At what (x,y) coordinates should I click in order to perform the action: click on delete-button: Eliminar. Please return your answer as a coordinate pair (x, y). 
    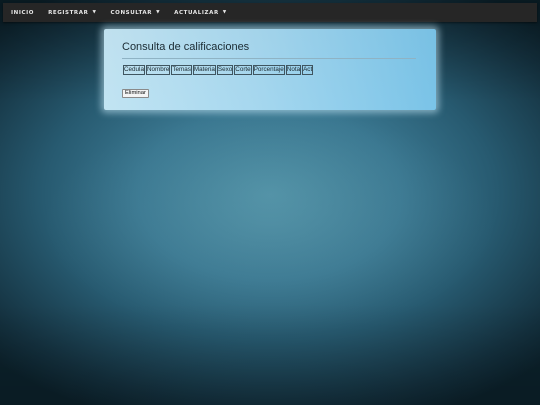
    Looking at the image, I should click on (135, 93).